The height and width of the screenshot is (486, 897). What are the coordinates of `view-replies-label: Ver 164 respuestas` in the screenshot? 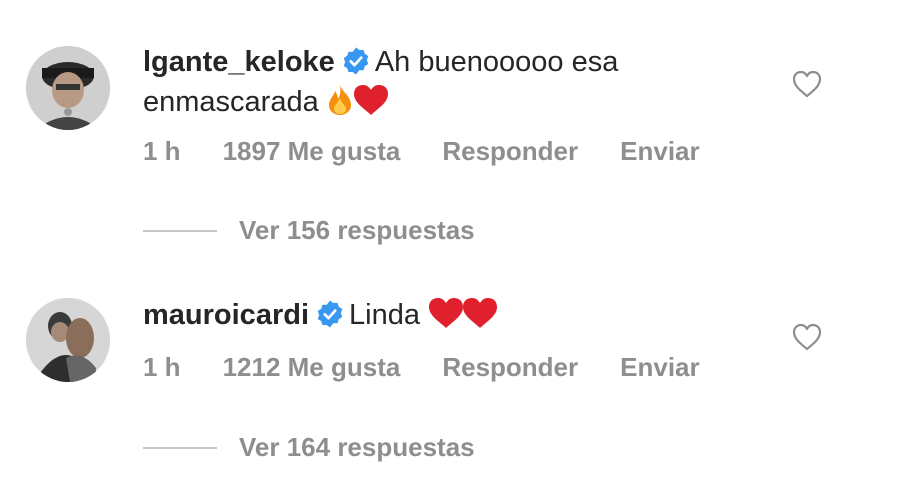 It's located at (357, 447).